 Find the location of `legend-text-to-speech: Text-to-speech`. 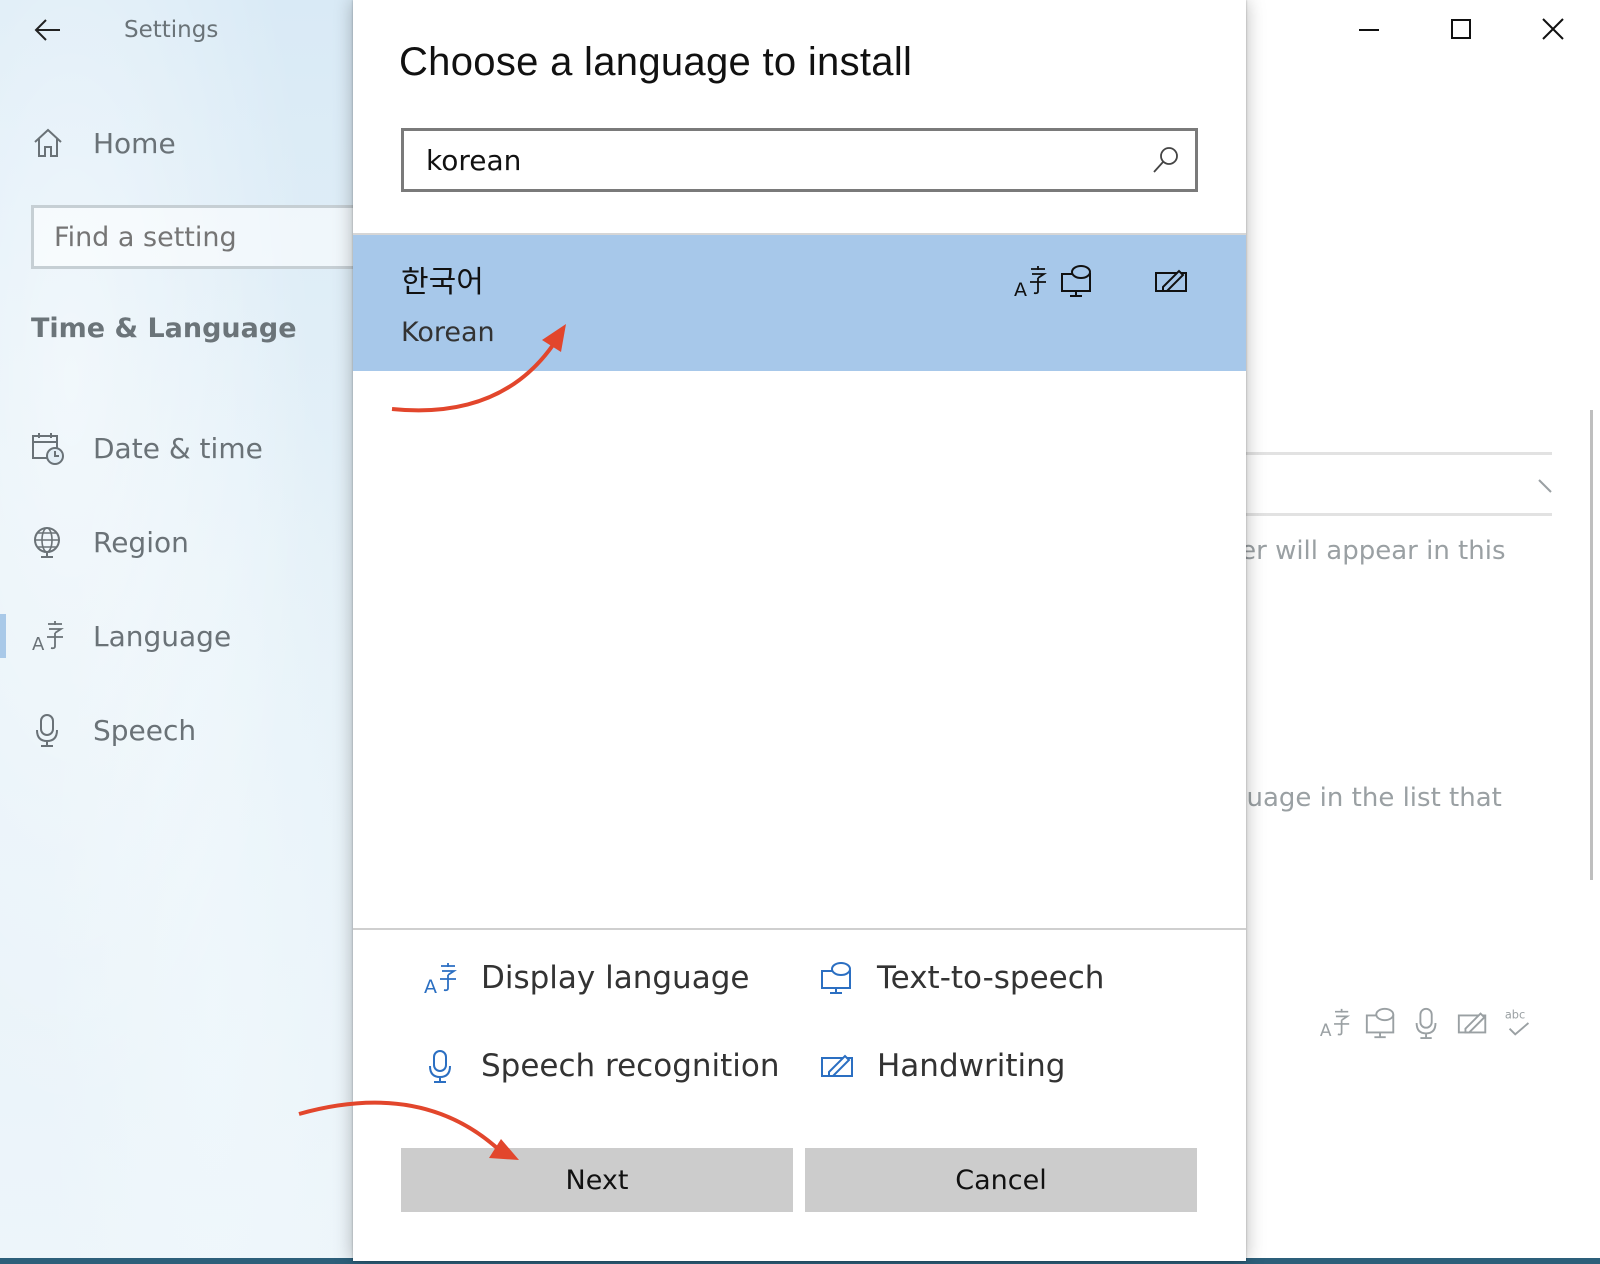

legend-text-to-speech: Text-to-speech is located at coordinates (961, 978).